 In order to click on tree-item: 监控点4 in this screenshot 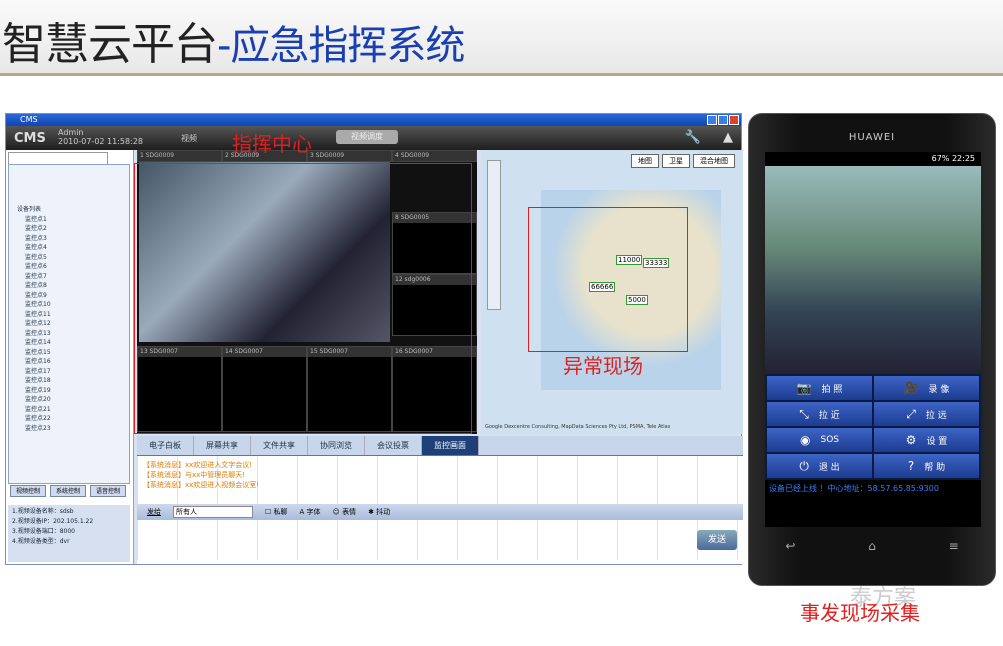, I will do `click(70, 248)`.